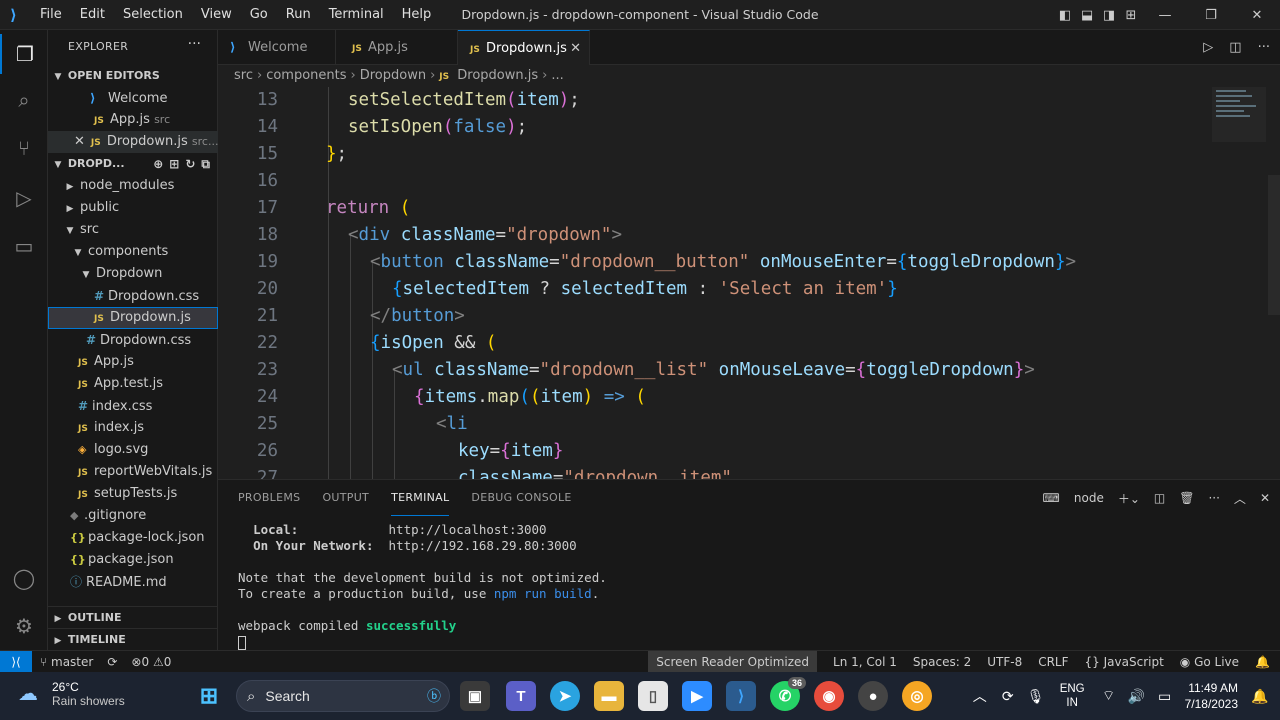 The height and width of the screenshot is (720, 1280). What do you see at coordinates (1165, 696) in the screenshot?
I see `battery-icon: ▭` at bounding box center [1165, 696].